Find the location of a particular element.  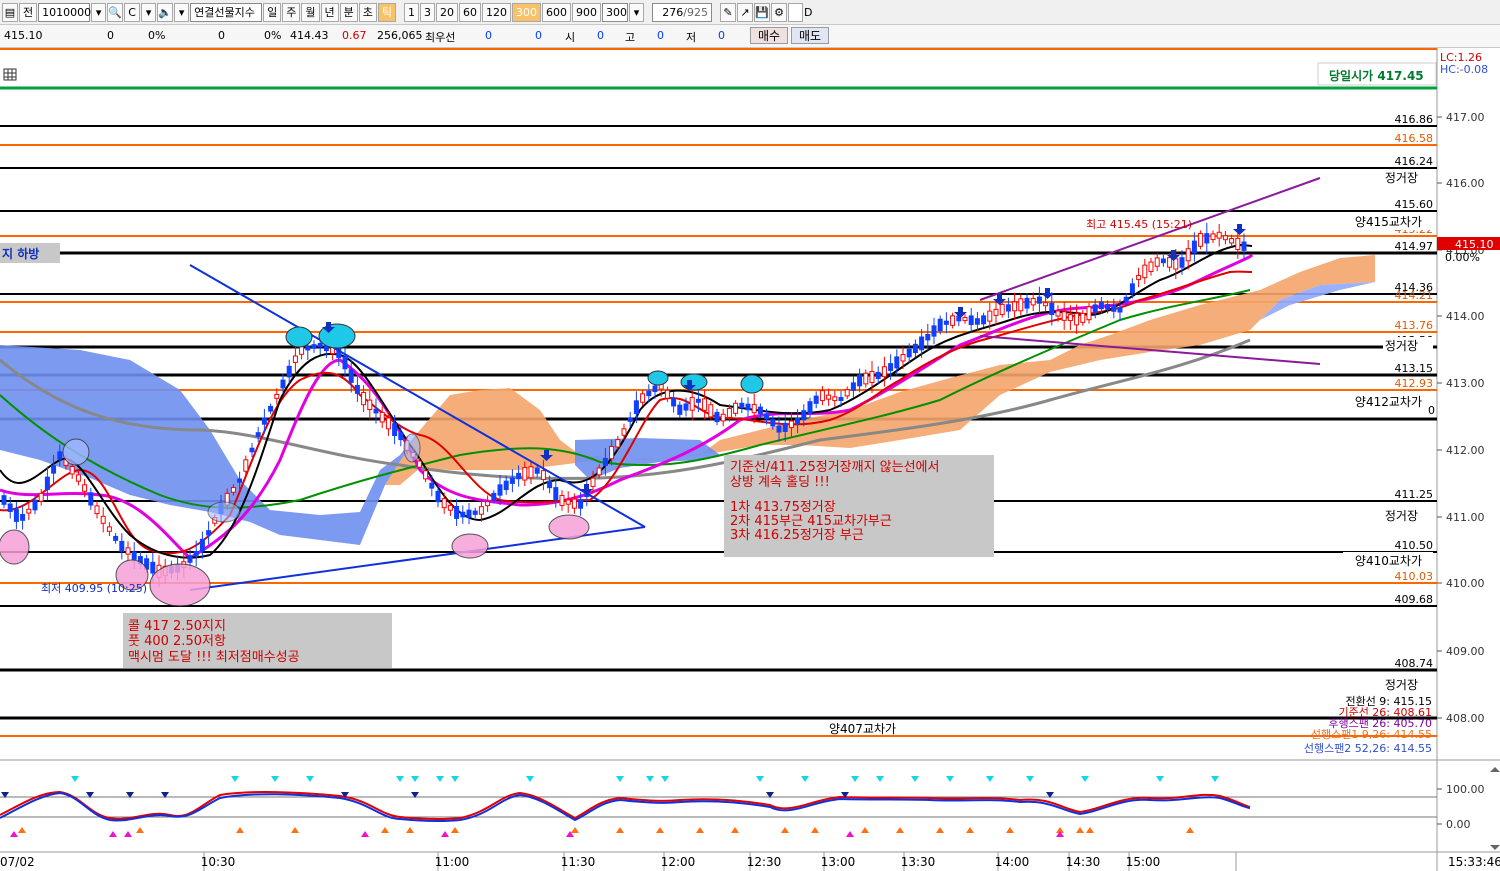

time-label: 13:00 is located at coordinates (838, 862).